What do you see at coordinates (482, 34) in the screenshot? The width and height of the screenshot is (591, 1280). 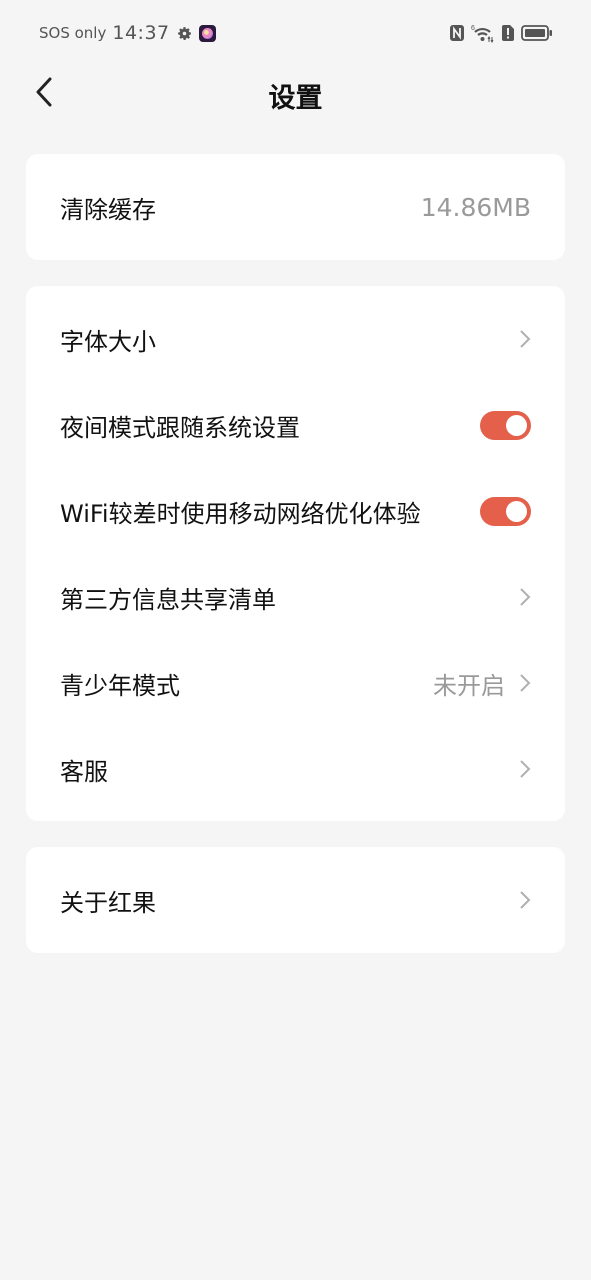 I see `wifi-6-icon: 6` at bounding box center [482, 34].